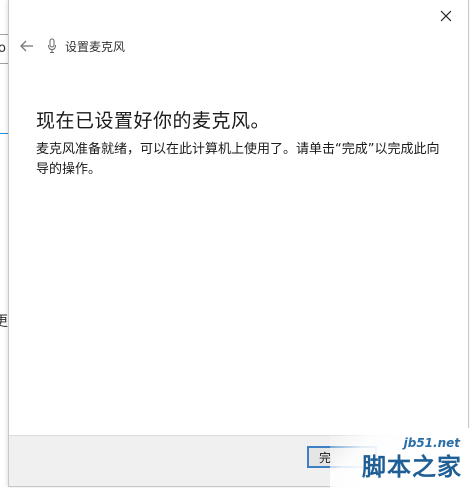 The image size is (470, 488). What do you see at coordinates (95, 46) in the screenshot?
I see `wizard-title: 设置麦克风` at bounding box center [95, 46].